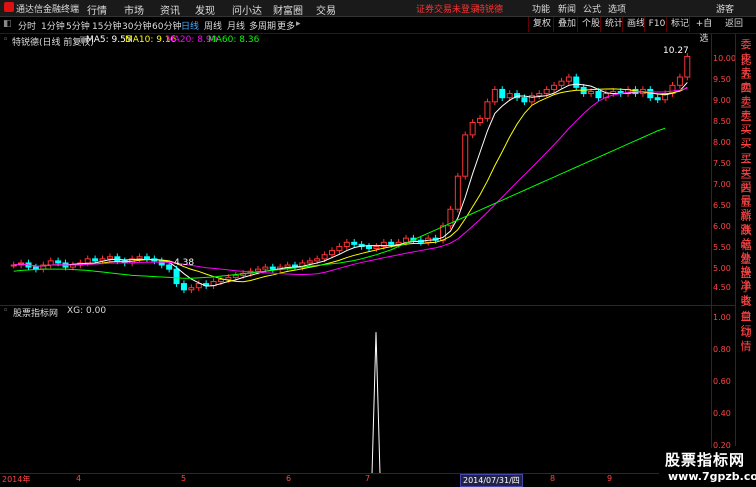 The width and height of the screenshot is (756, 487). What do you see at coordinates (16, 479) in the screenshot?
I see `x-label: 2014年` at bounding box center [16, 479].